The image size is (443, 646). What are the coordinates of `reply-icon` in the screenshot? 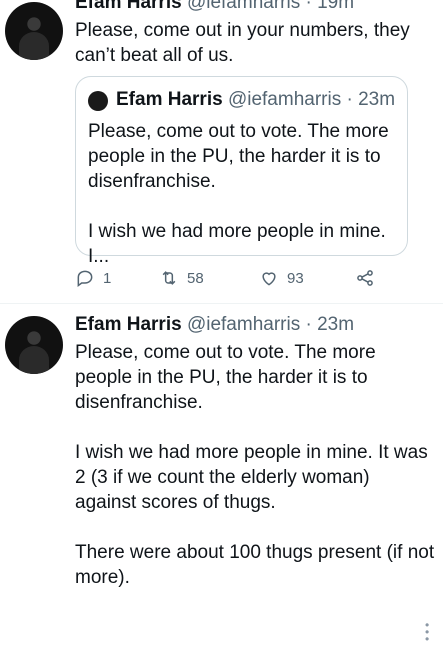 It's located at (85, 278).